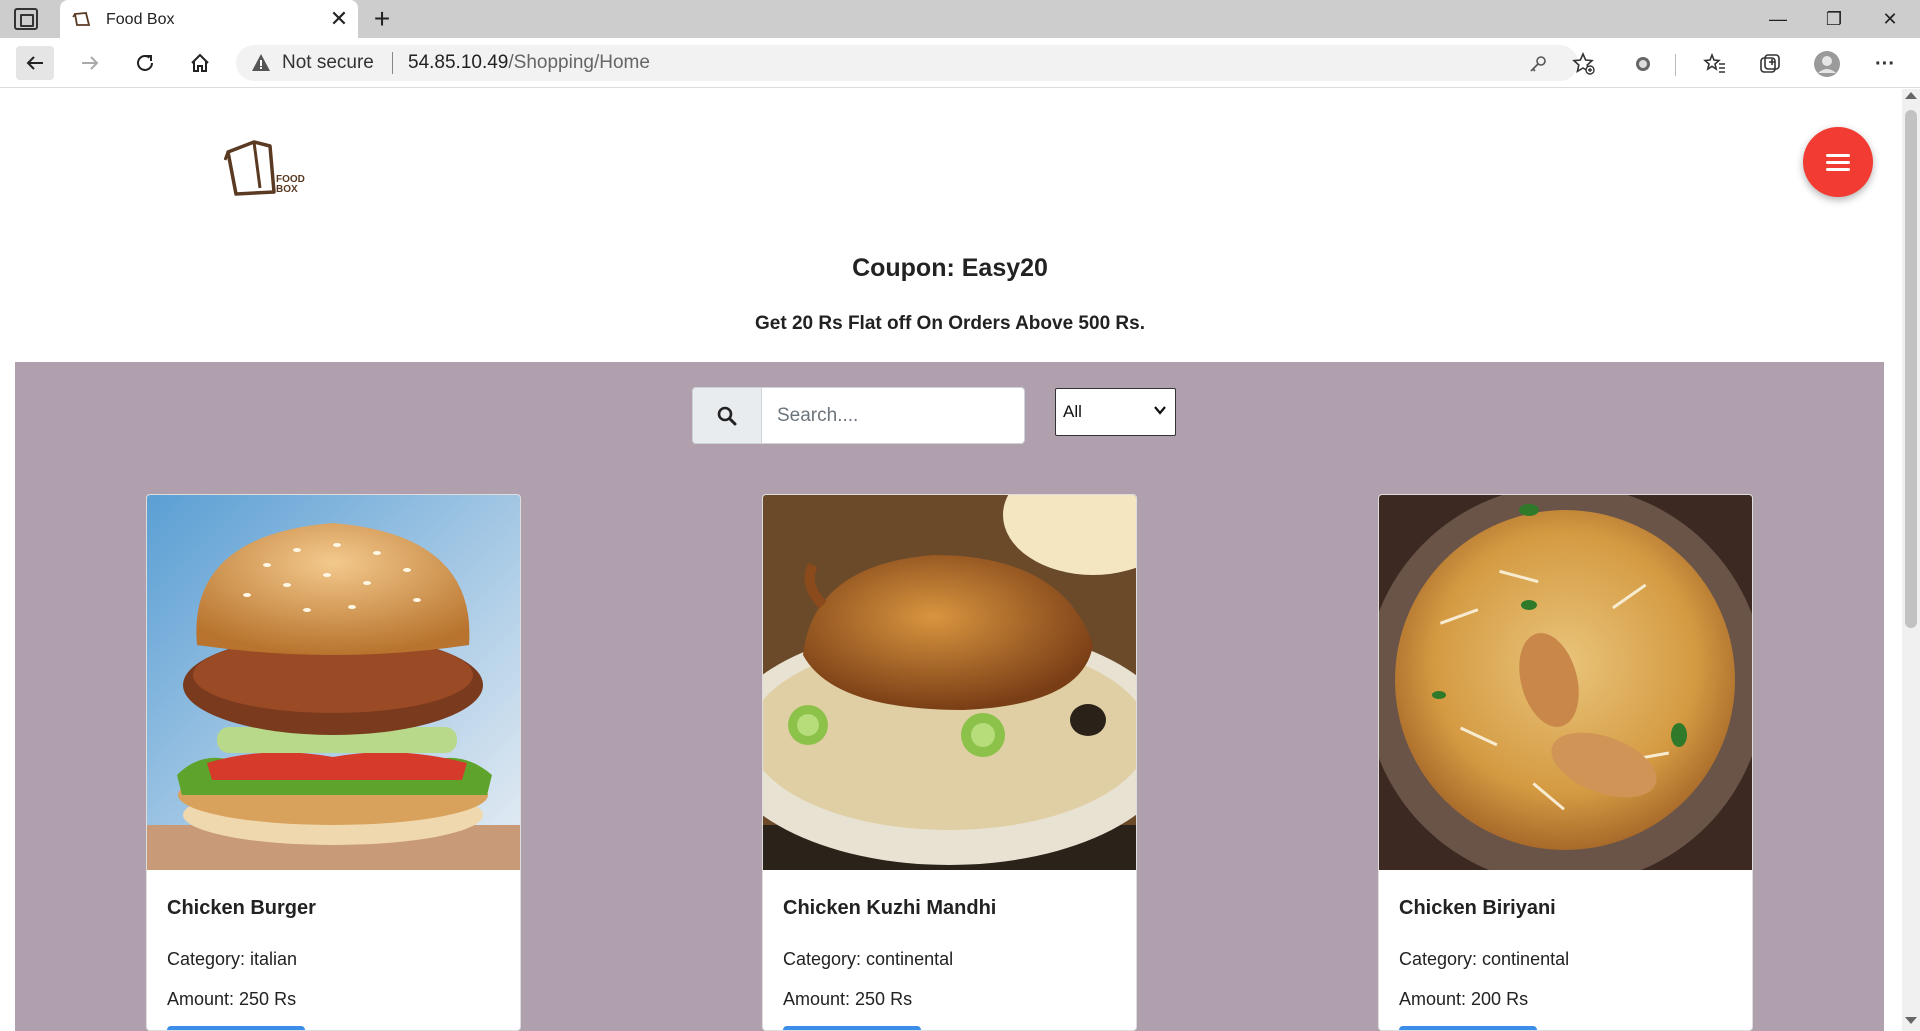 The image size is (1920, 1031). Describe the element at coordinates (458, 62) in the screenshot. I see `url-host: 54.85.10.49` at that location.